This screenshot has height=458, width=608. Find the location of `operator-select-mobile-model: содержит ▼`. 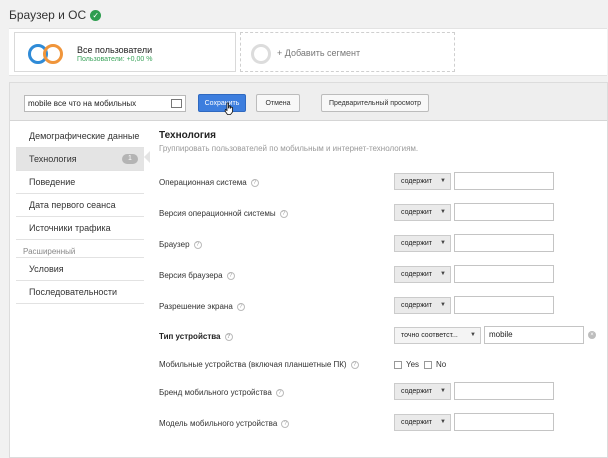

operator-select-mobile-model: содержит ▼ is located at coordinates (422, 422).